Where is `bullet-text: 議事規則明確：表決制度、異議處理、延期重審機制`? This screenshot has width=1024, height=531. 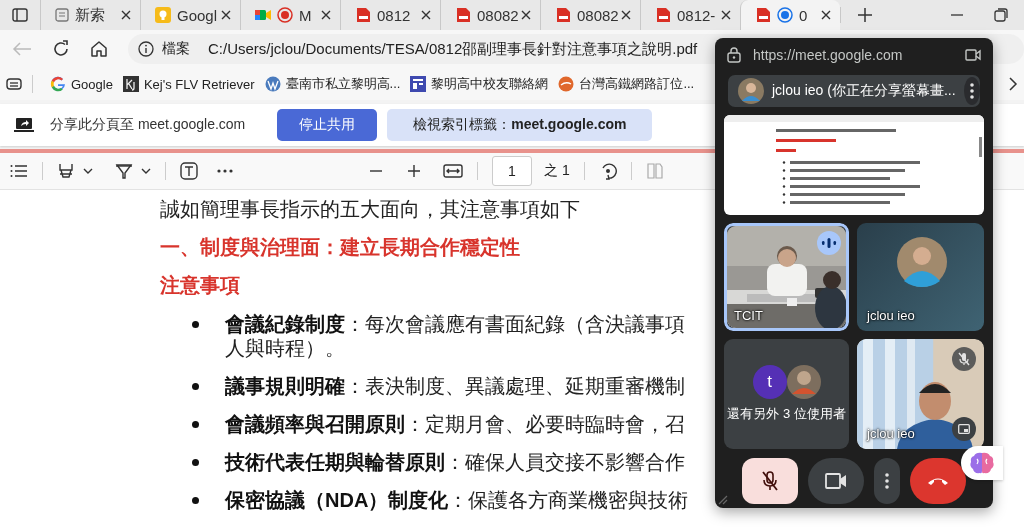 bullet-text: 議事規則明確：表決制度、異議處理、延期重審機制 is located at coordinates (455, 386).